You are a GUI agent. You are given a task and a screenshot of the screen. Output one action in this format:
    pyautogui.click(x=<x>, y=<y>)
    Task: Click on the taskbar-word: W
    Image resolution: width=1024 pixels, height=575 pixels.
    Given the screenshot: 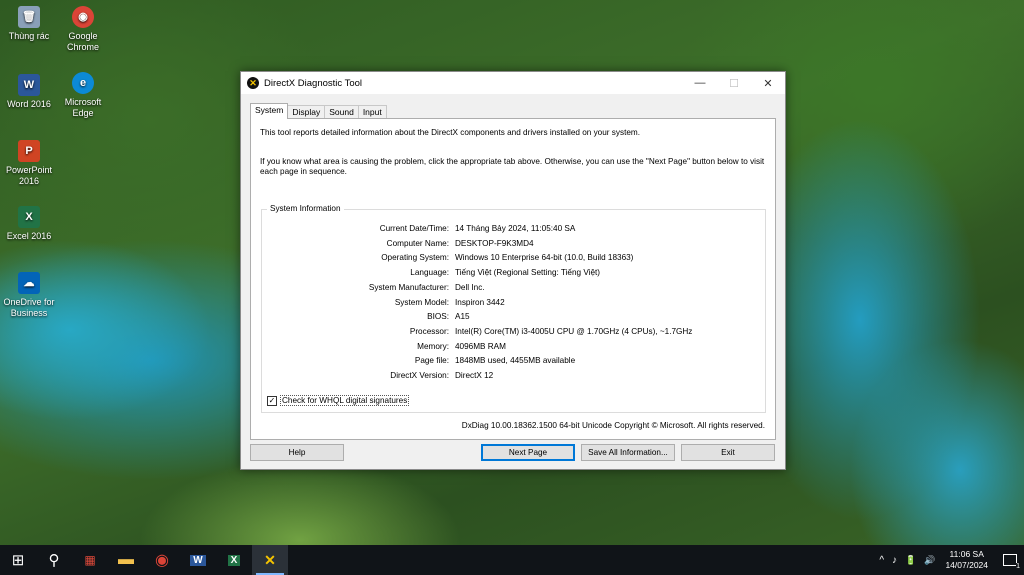 What is the action you would take?
    pyautogui.click(x=198, y=560)
    